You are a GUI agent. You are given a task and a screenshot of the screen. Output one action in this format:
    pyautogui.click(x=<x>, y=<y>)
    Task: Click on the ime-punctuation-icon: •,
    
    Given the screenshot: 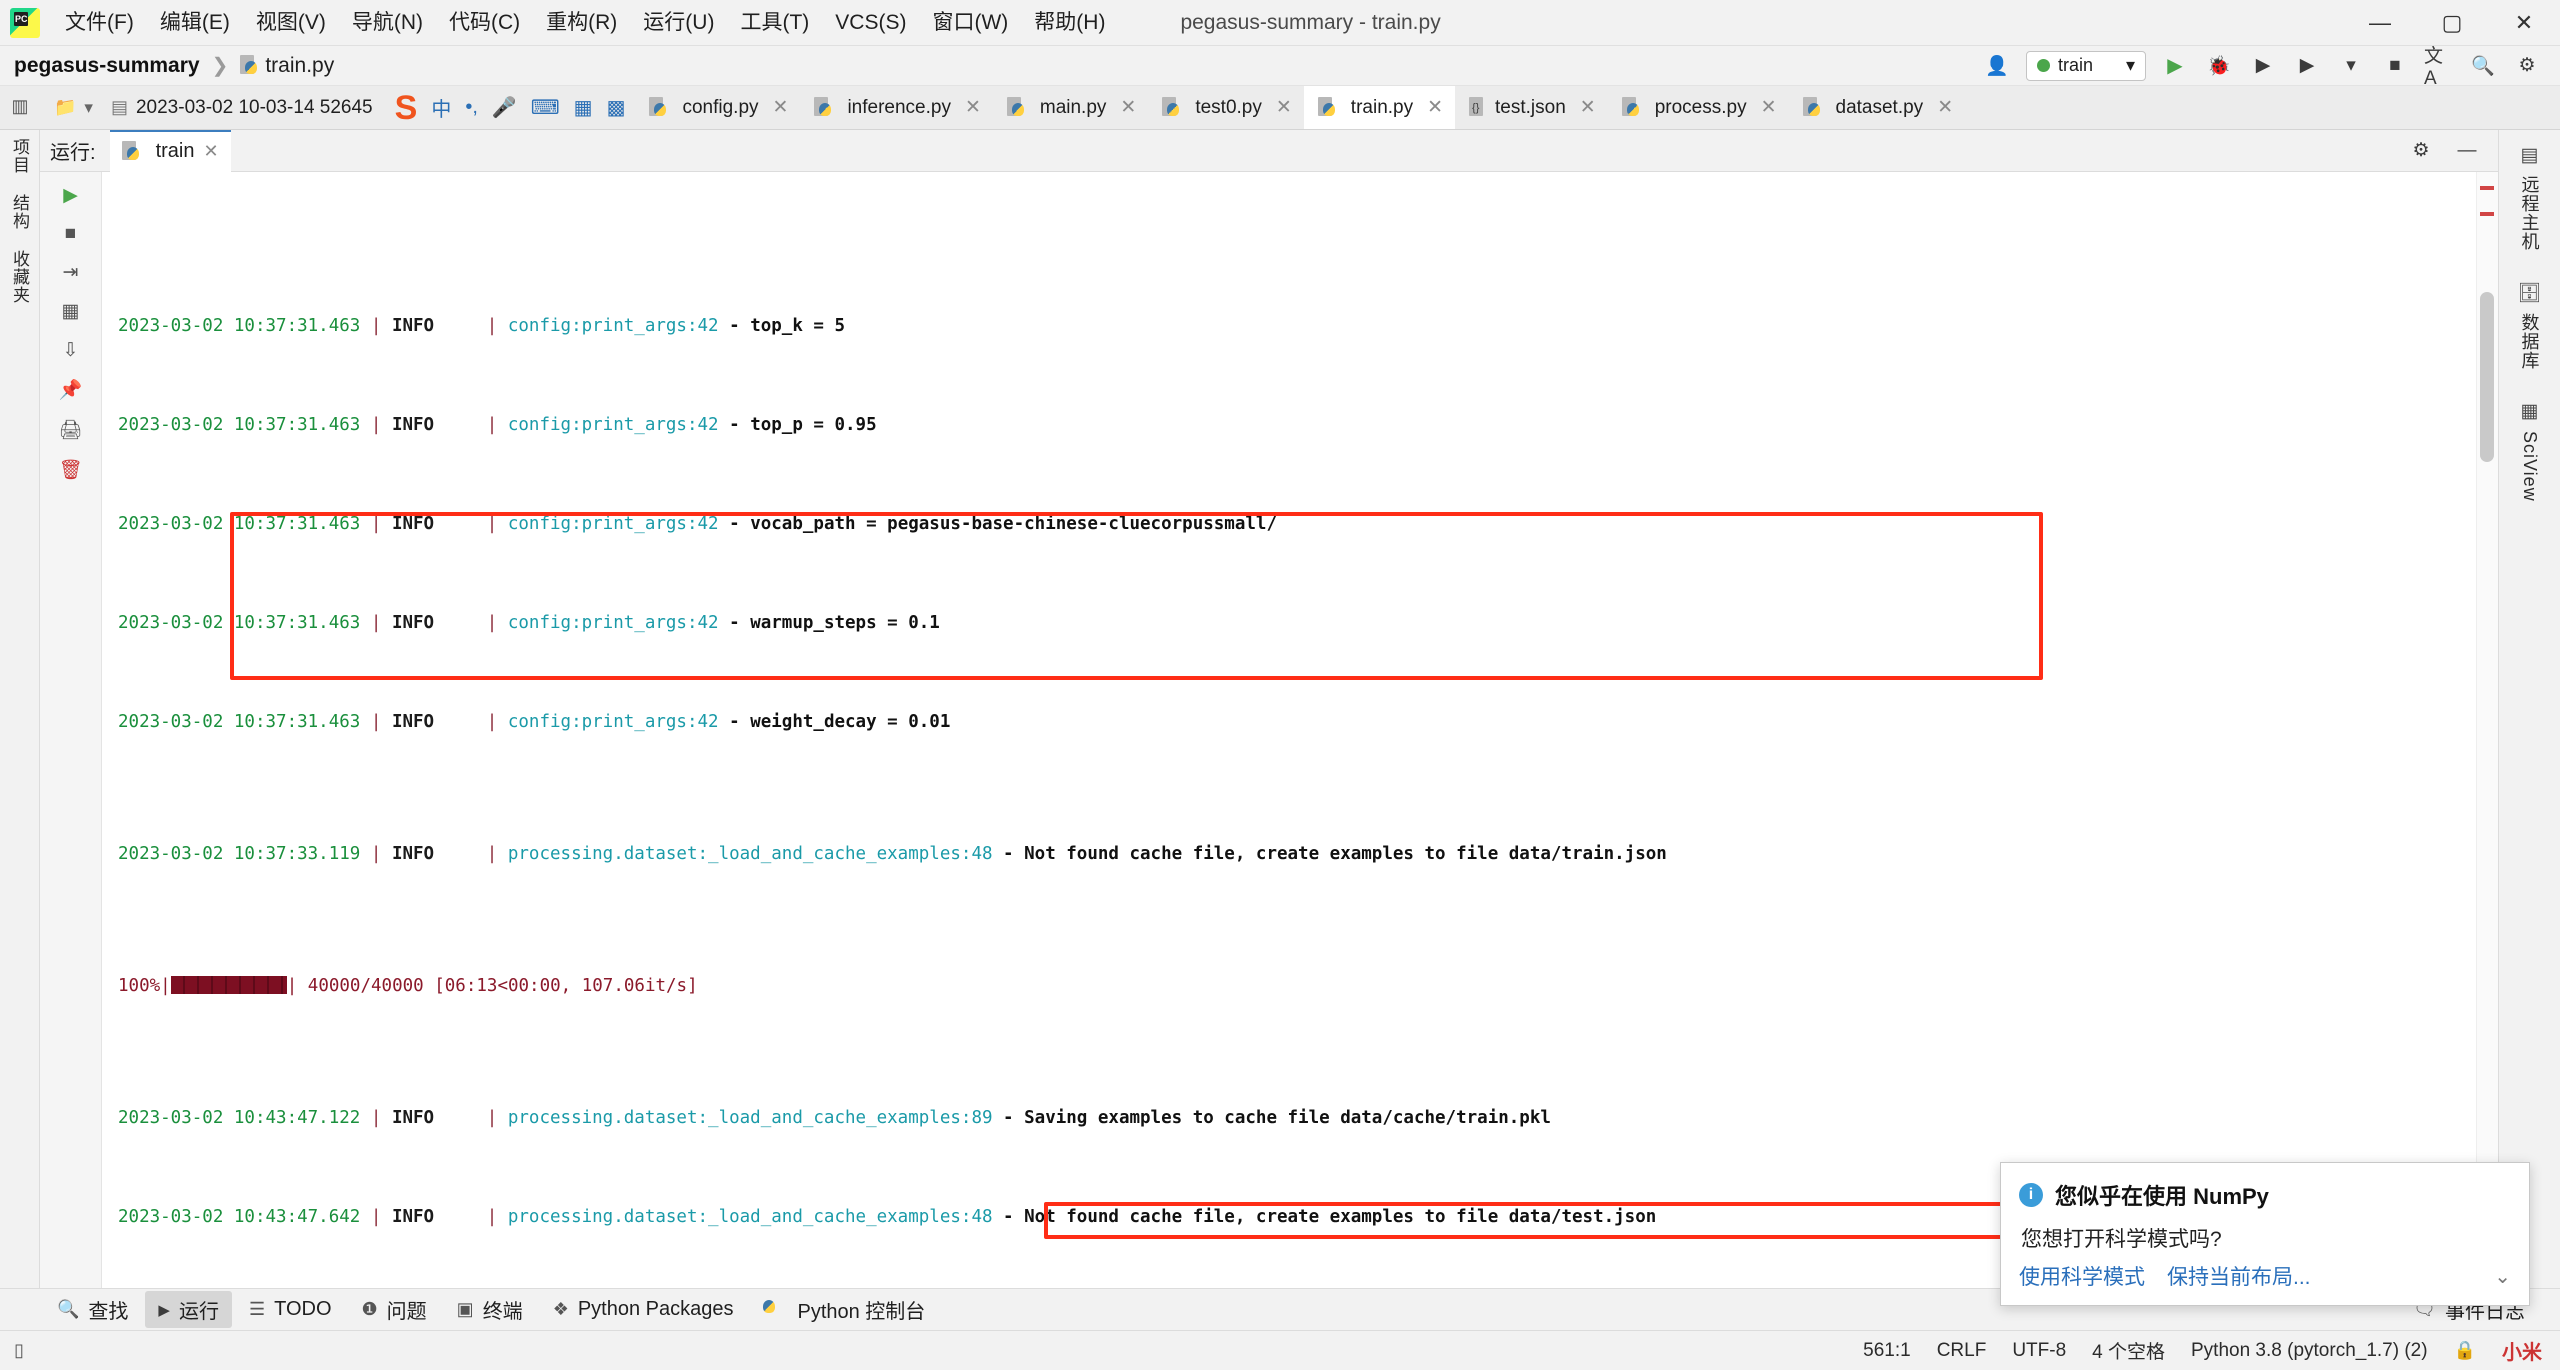 What is the action you would take?
    pyautogui.click(x=471, y=107)
    